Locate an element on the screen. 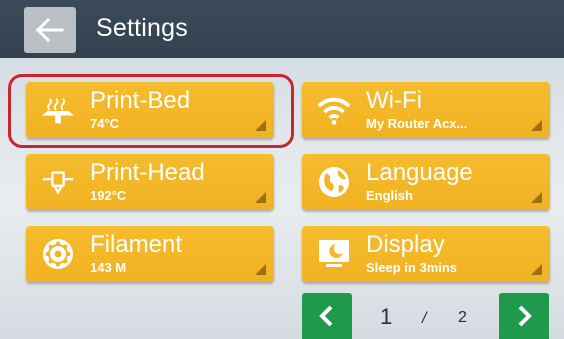  print-head-tile: Print-Head 192°C is located at coordinates (150, 182).